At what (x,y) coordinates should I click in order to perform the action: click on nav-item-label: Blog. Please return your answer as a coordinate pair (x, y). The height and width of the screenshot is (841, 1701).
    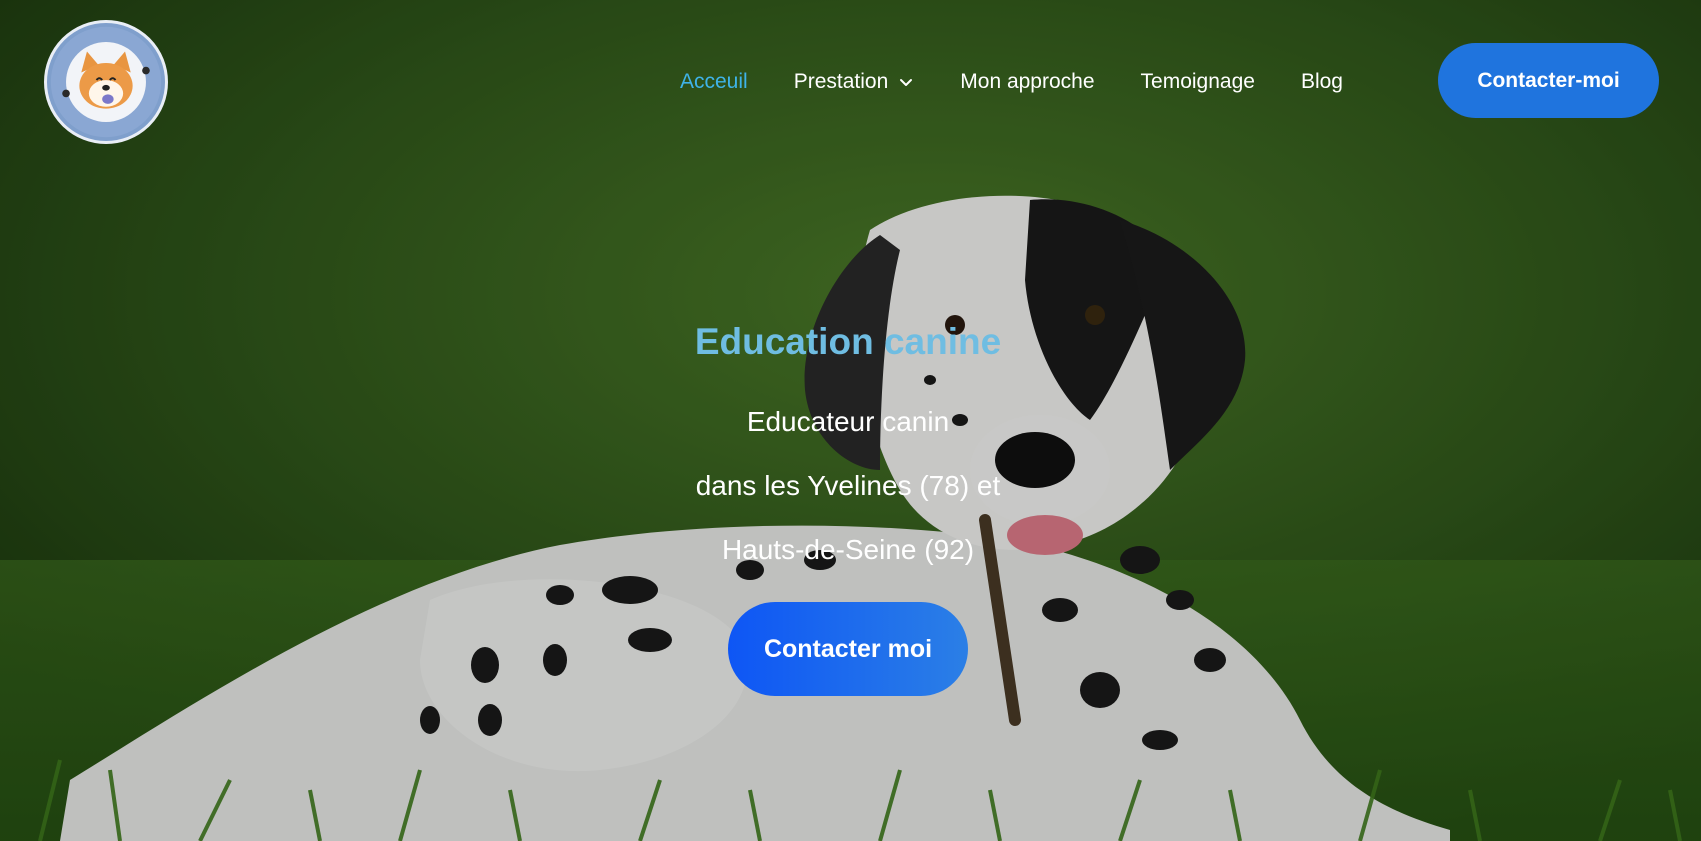
    Looking at the image, I should click on (1321, 81).